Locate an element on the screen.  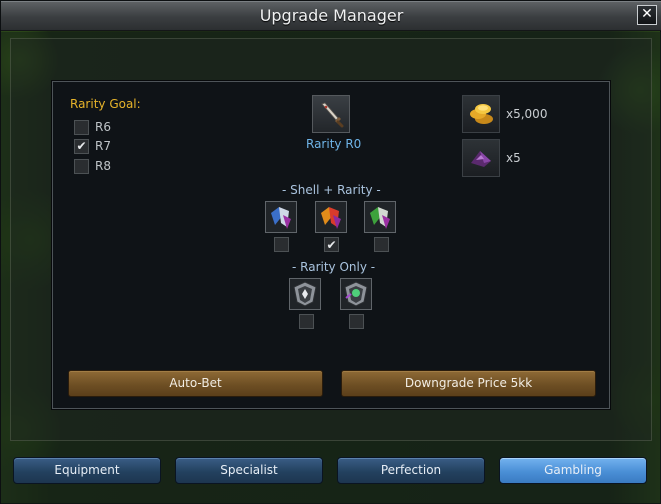
window-title: Upgrade Manager is located at coordinates (331, 15).